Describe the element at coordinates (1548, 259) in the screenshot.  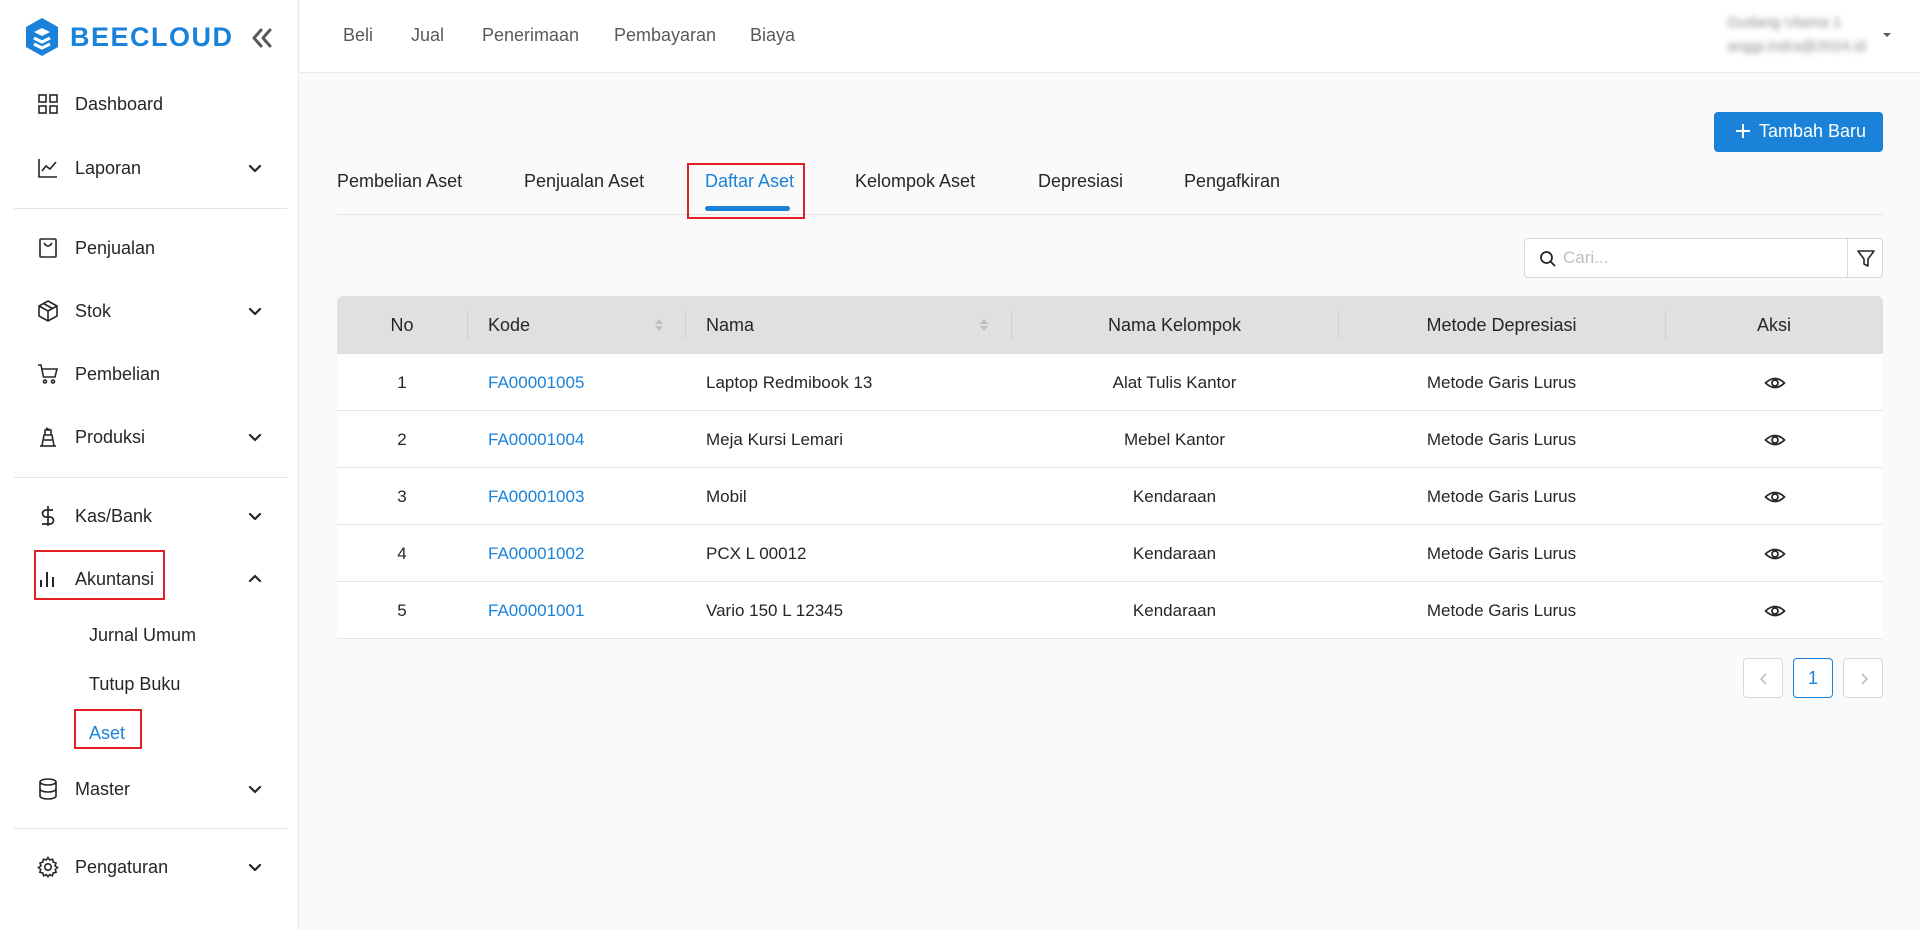
I see `search-icon` at that location.